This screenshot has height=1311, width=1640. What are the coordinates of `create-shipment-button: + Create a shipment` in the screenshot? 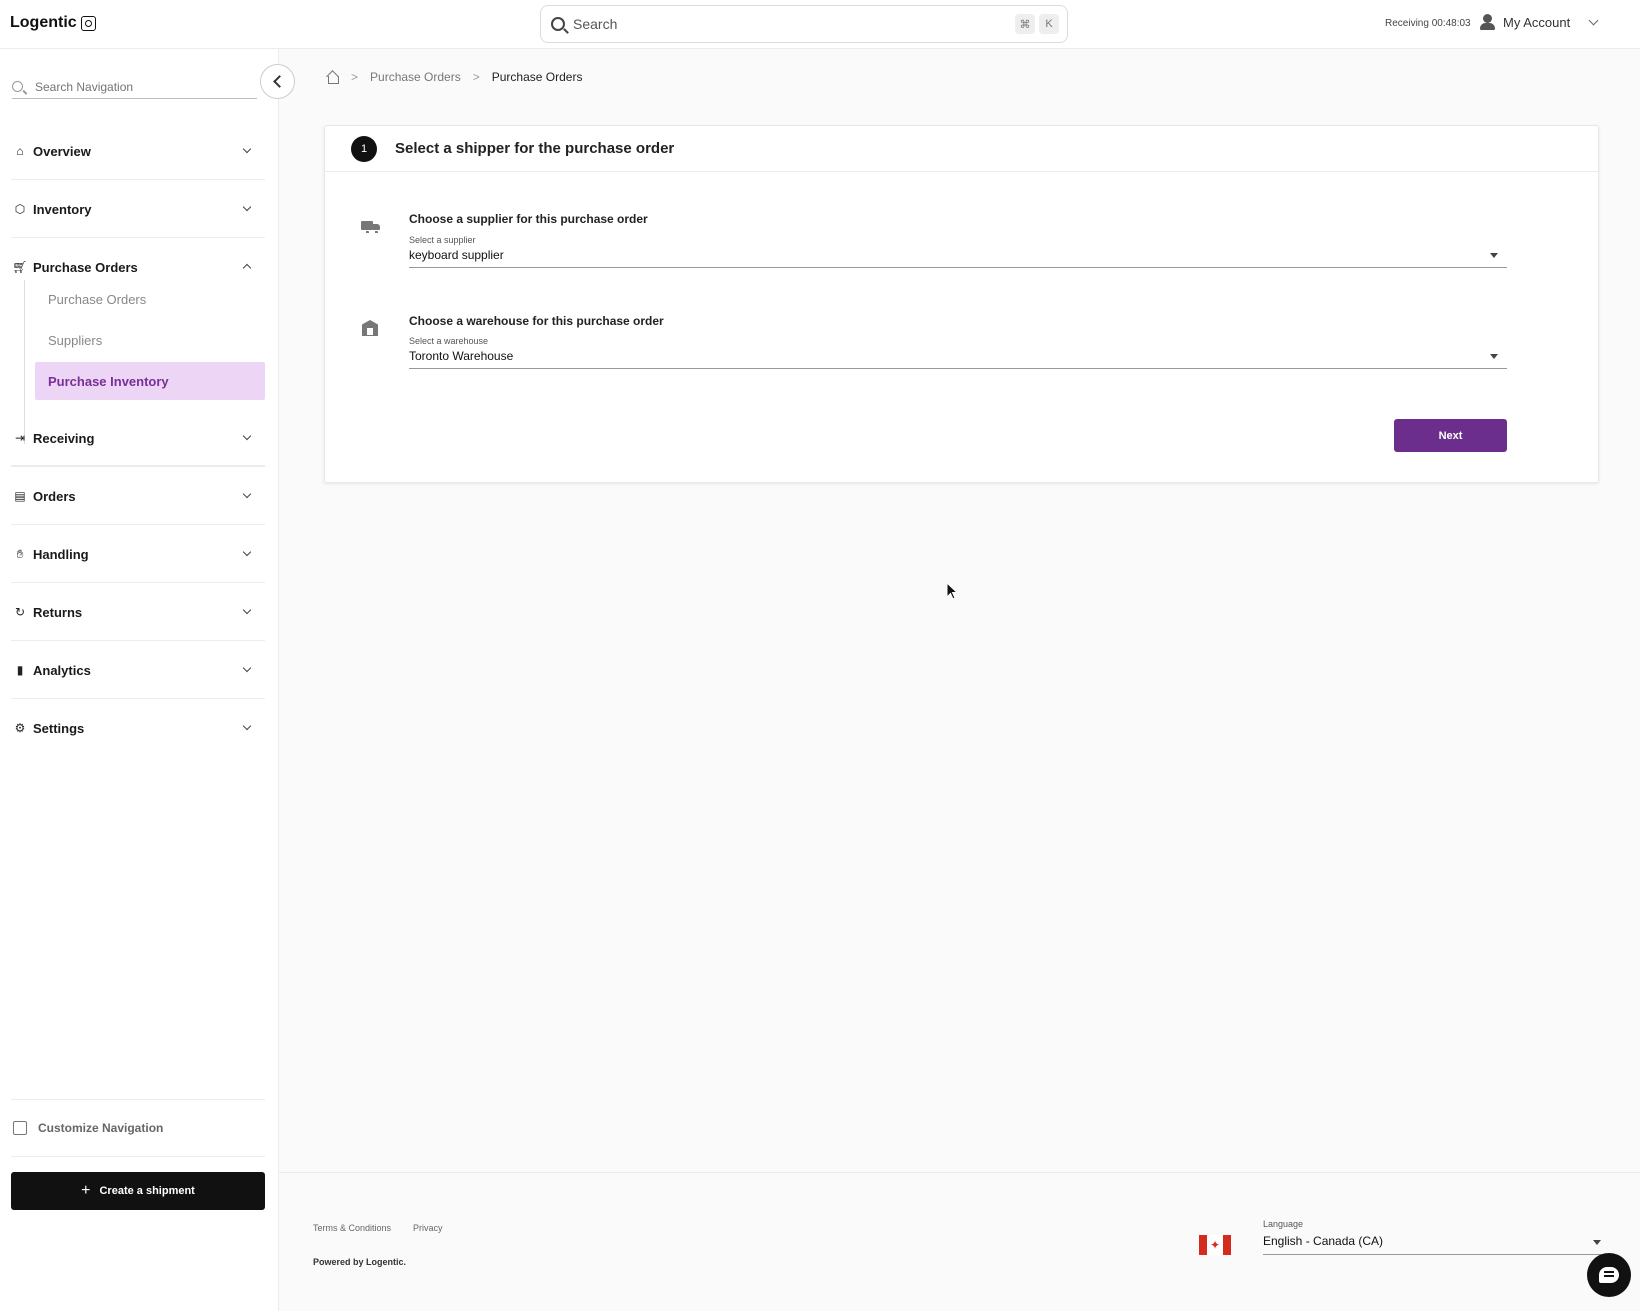 It's located at (138, 1191).